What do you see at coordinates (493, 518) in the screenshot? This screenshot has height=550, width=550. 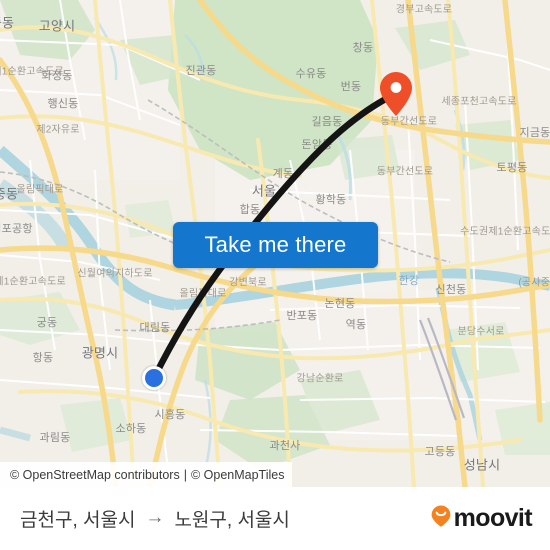 I see `moovit-wordmark: moovit` at bounding box center [493, 518].